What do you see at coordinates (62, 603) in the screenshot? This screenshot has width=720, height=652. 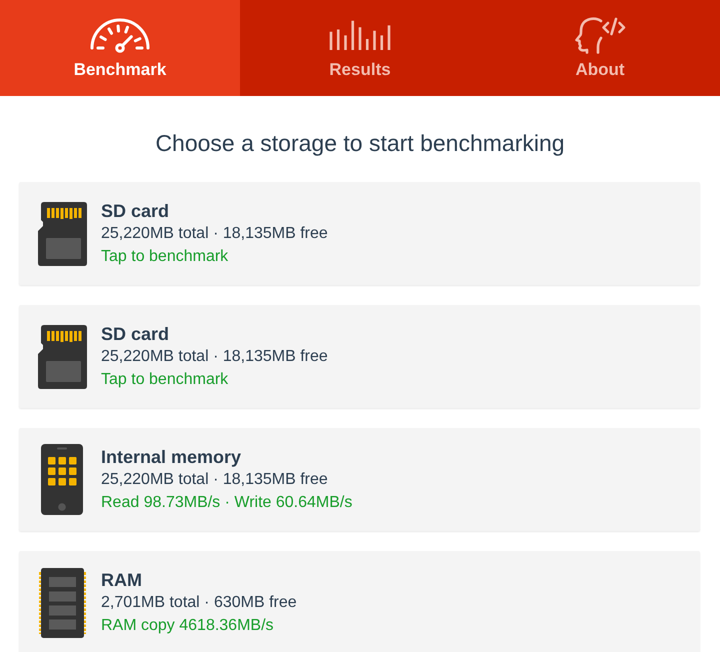 I see `ram-chip-icon` at bounding box center [62, 603].